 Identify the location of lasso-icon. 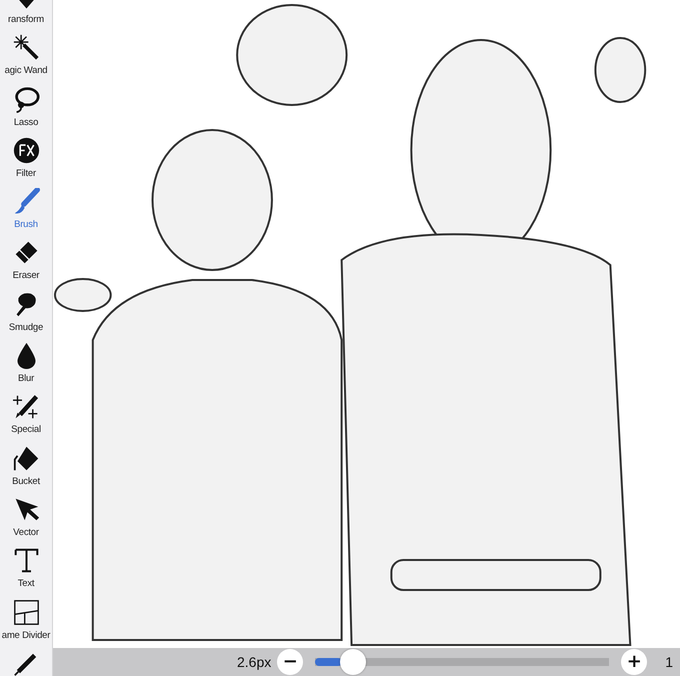
(26, 99).